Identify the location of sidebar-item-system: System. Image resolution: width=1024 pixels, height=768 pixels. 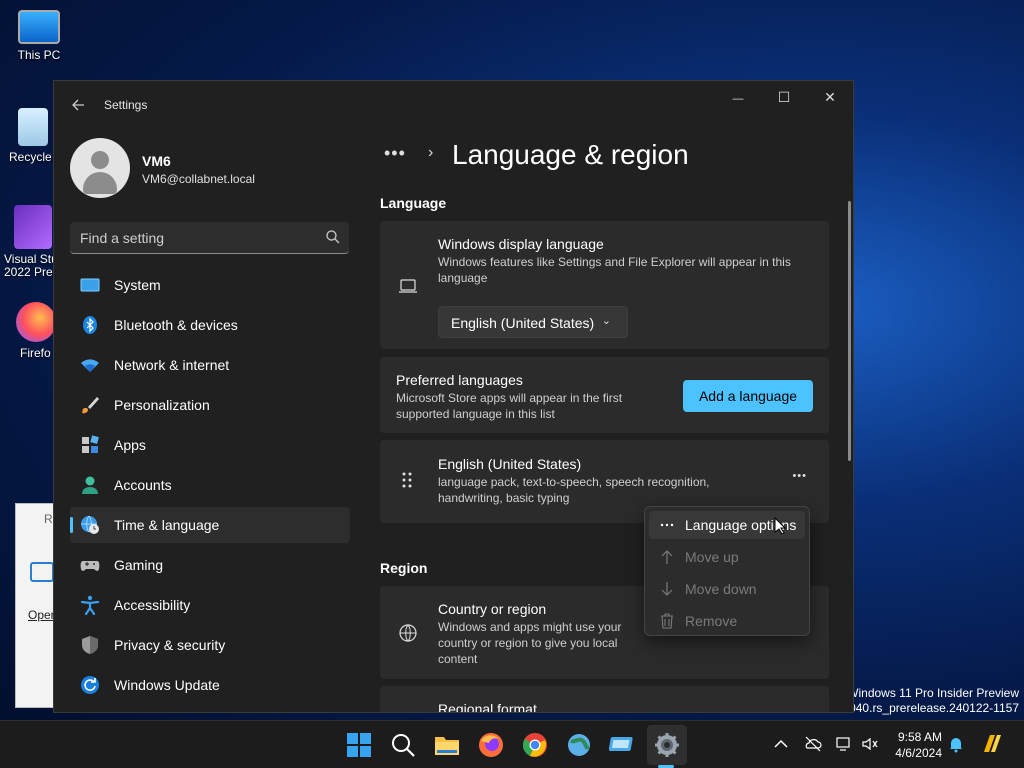
(210, 285).